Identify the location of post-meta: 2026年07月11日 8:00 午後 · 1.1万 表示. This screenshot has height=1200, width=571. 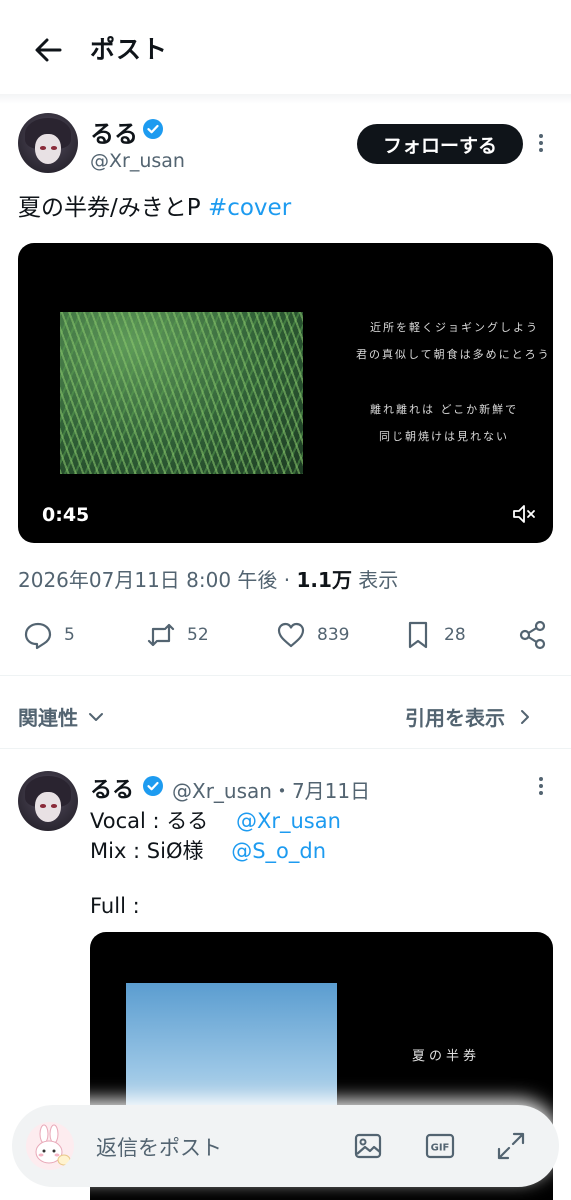
(208, 578).